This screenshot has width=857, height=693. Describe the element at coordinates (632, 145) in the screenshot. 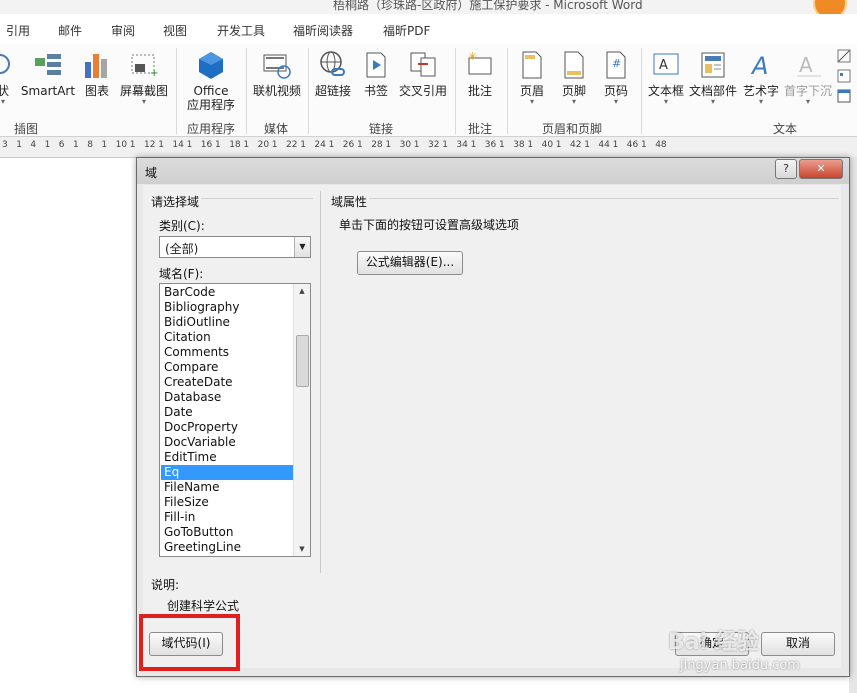

I see `ruler-tick: 46` at that location.